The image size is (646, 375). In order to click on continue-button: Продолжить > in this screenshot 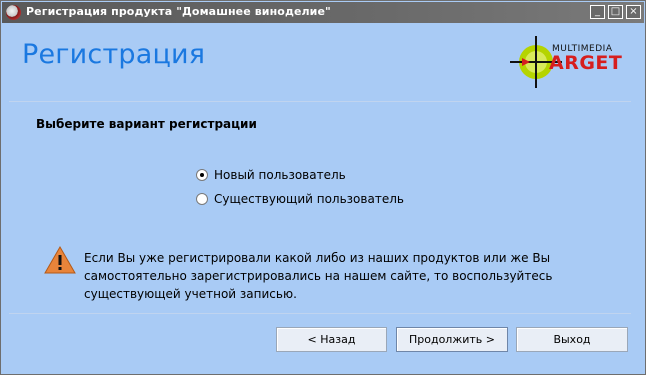, I will do `click(452, 339)`.